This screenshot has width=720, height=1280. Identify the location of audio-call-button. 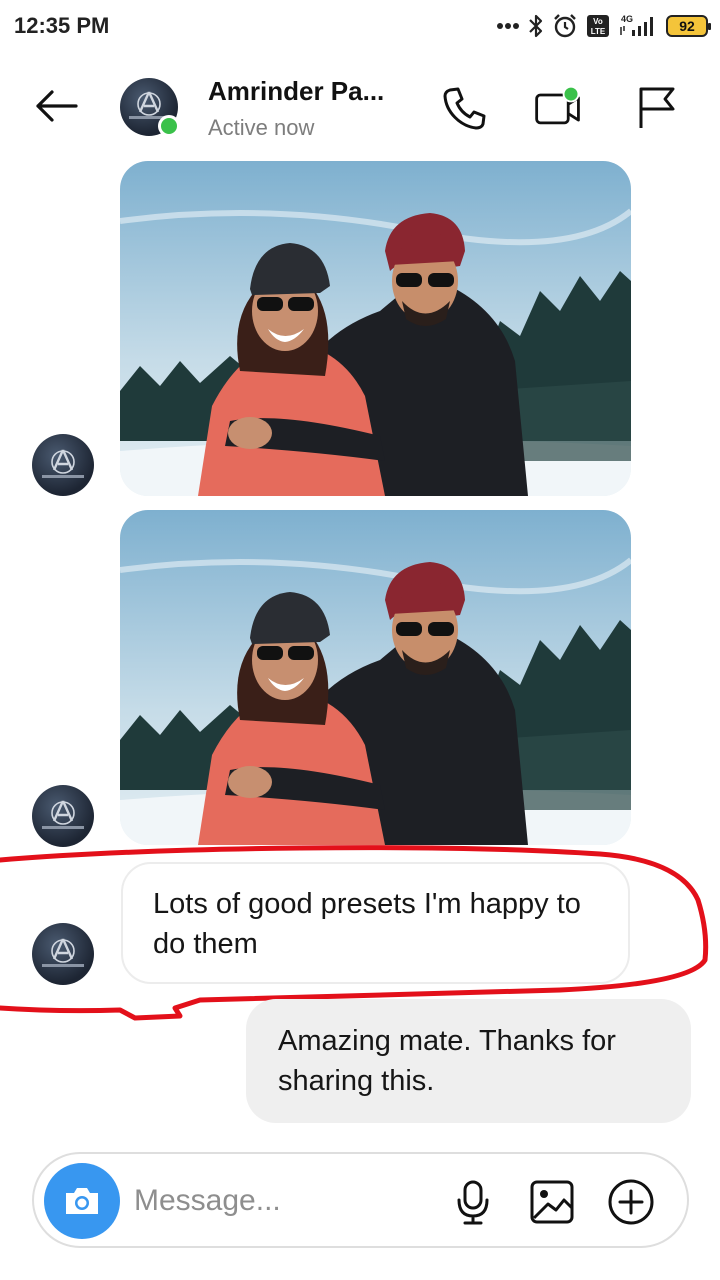
(464, 108).